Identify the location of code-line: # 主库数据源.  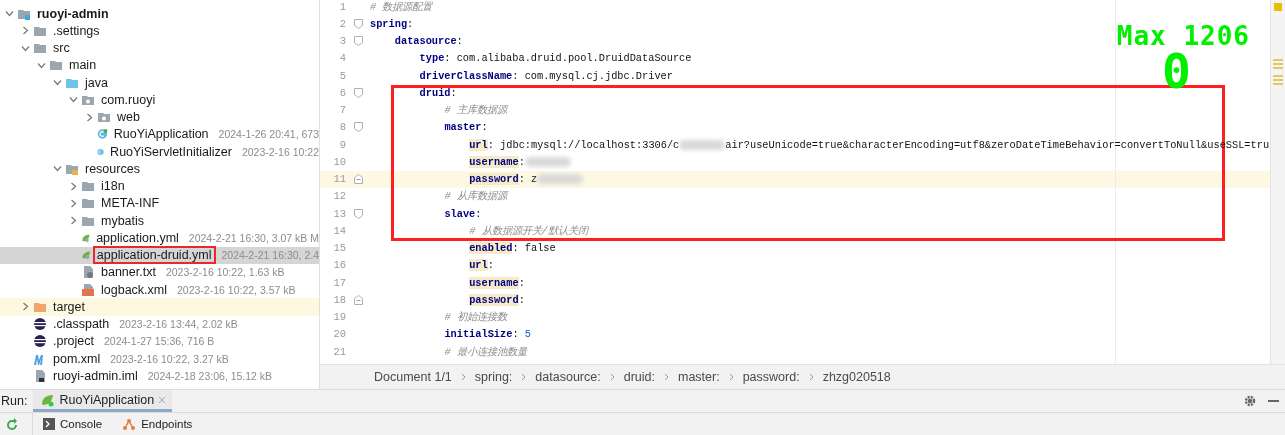
(475, 110).